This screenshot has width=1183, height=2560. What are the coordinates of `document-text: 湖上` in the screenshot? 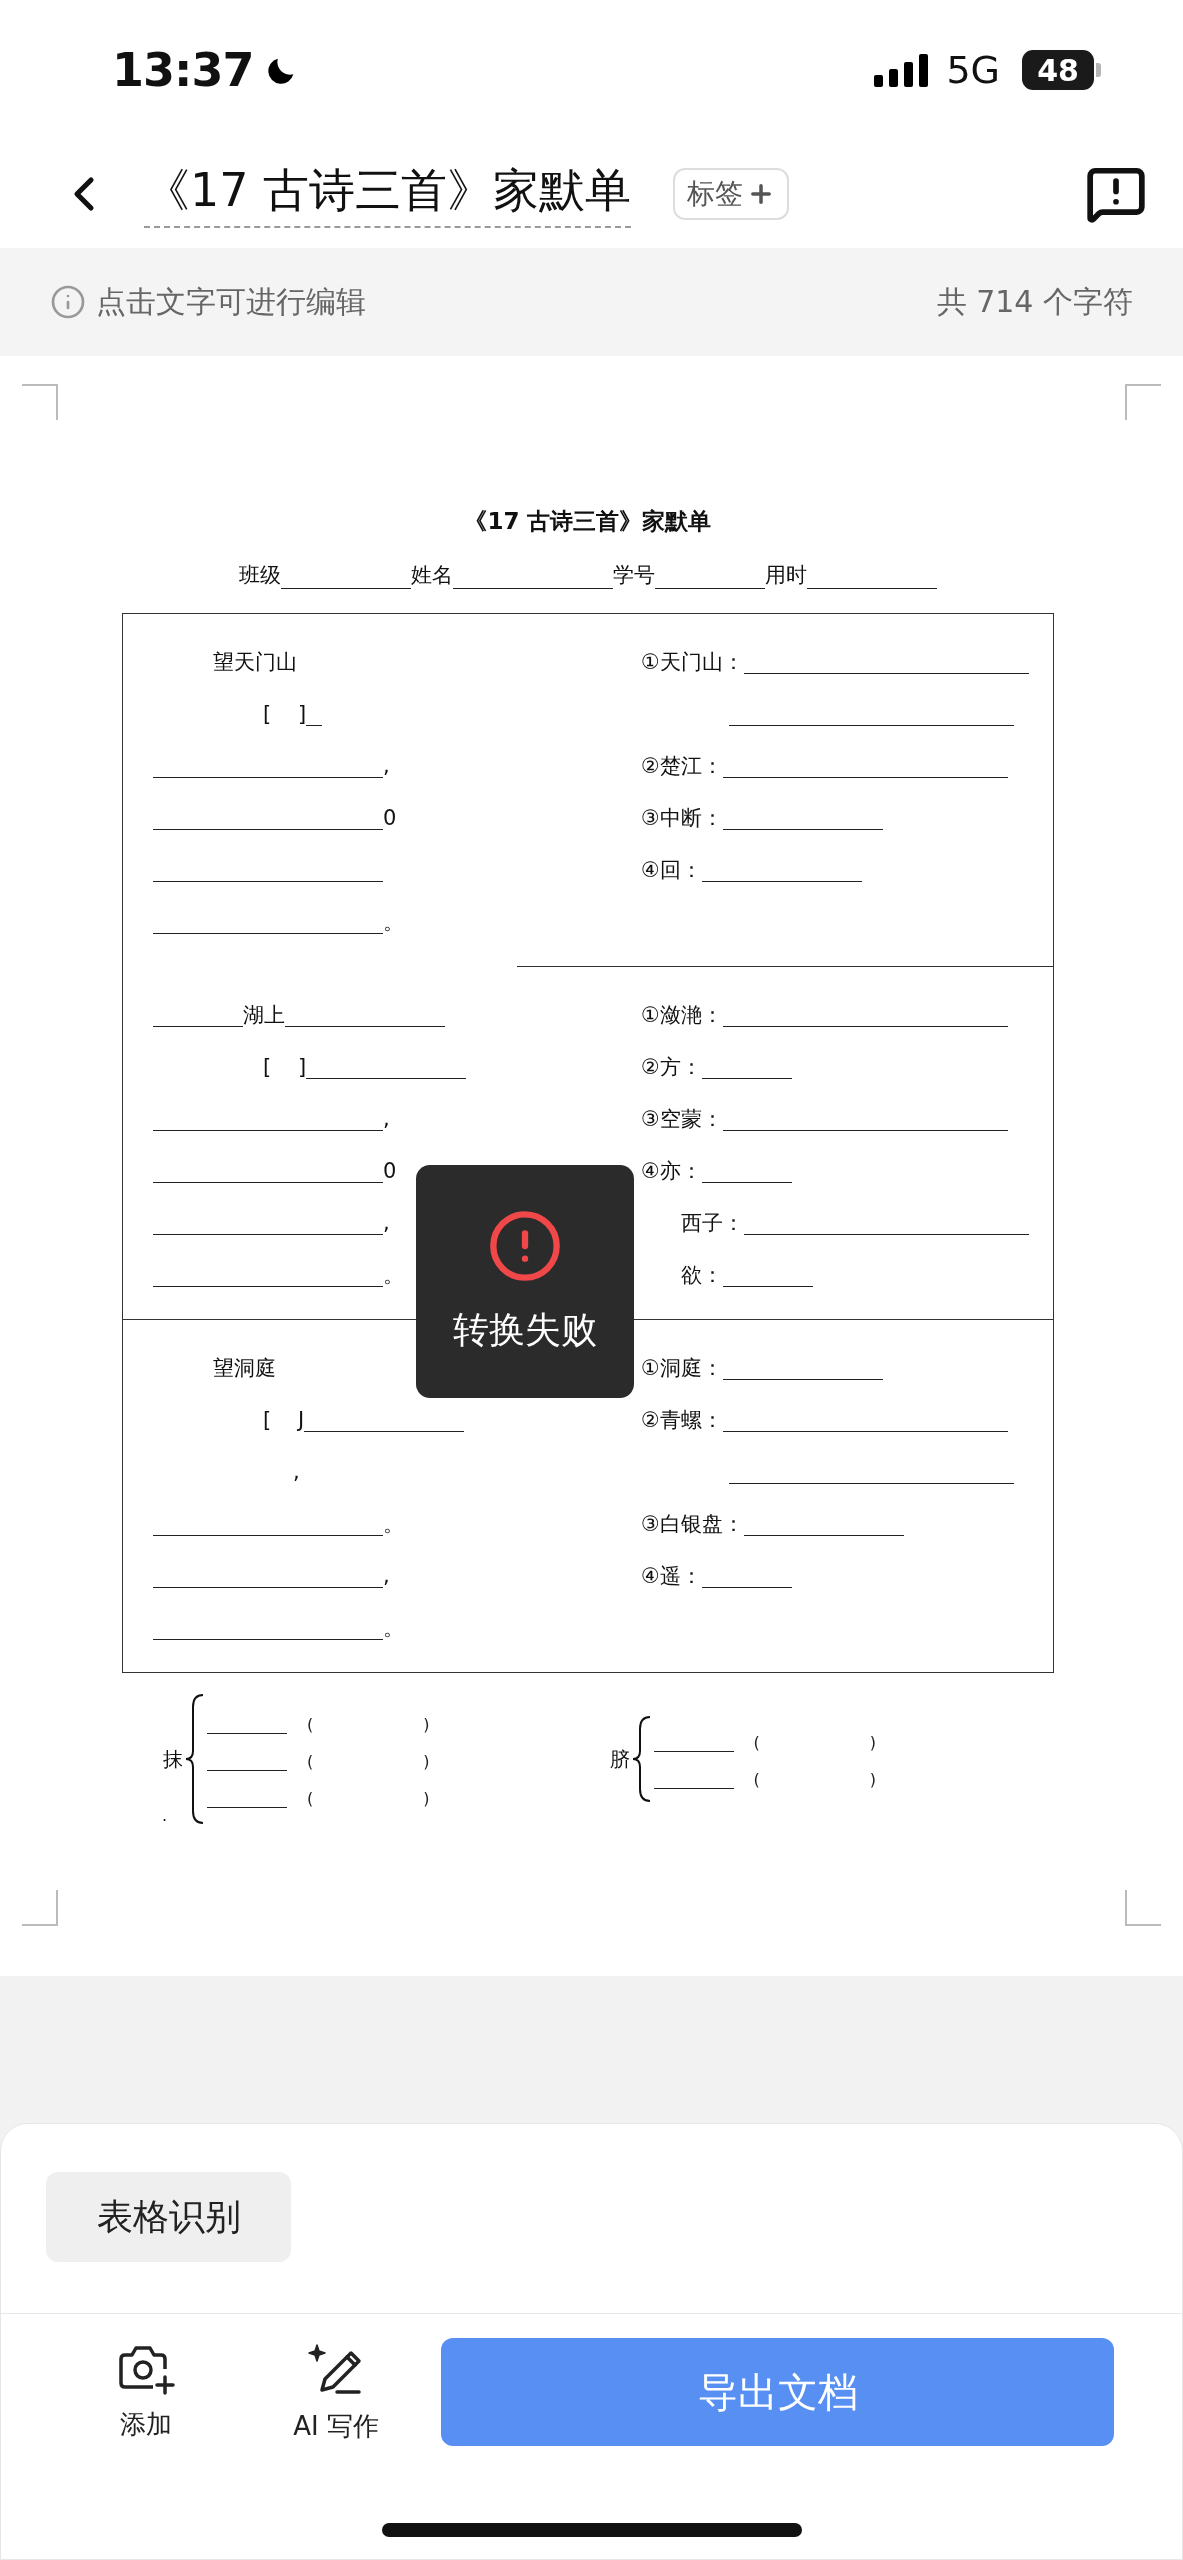 It's located at (264, 1015).